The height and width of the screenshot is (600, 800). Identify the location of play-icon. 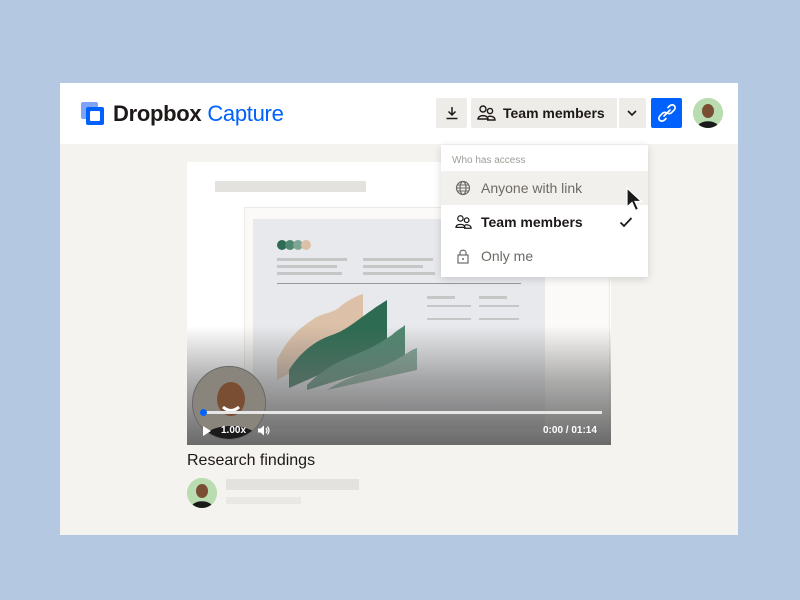
(206, 431).